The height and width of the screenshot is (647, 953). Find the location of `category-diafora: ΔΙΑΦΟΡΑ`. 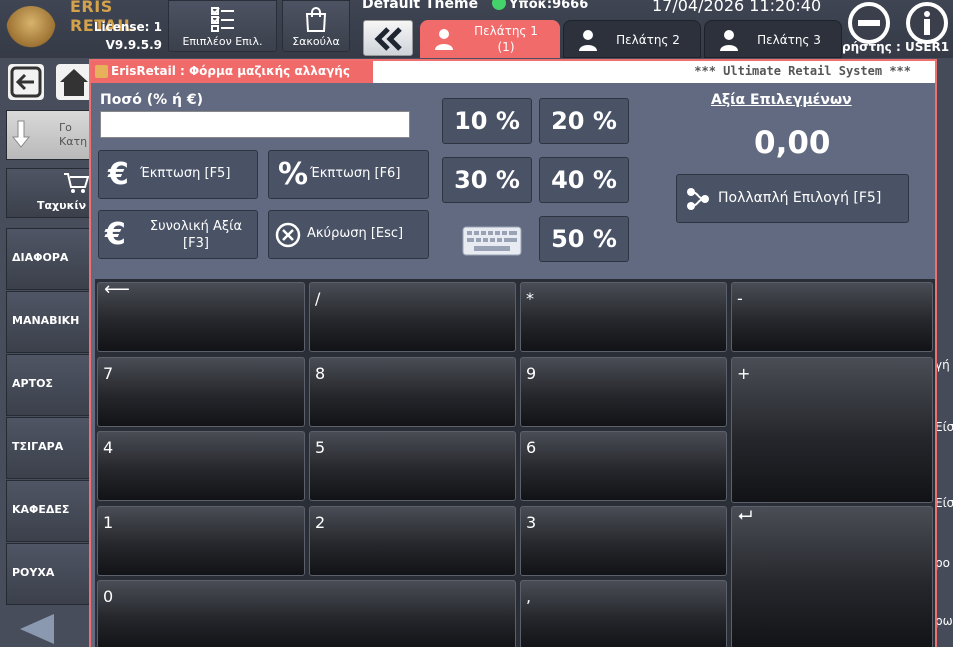

category-diafora: ΔΙΑΦΟΡΑ is located at coordinates (48, 259).